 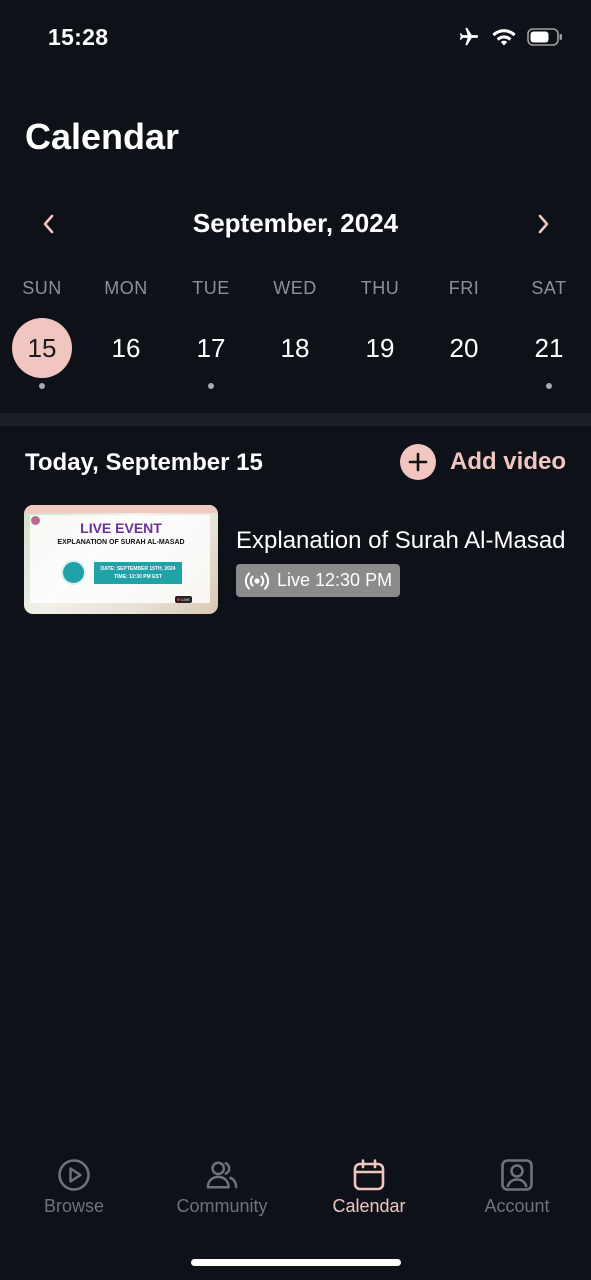 I want to click on play-circle-icon, so click(x=74, y=1175).